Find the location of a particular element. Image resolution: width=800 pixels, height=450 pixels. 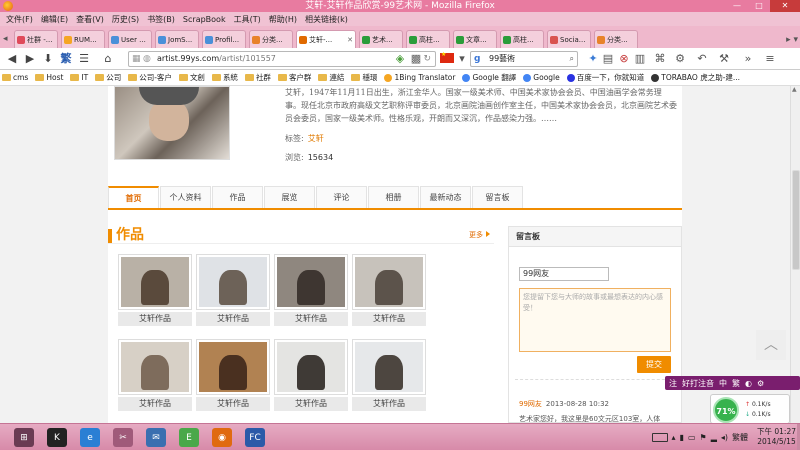

maximize-button: □ is located at coordinates (759, 6).